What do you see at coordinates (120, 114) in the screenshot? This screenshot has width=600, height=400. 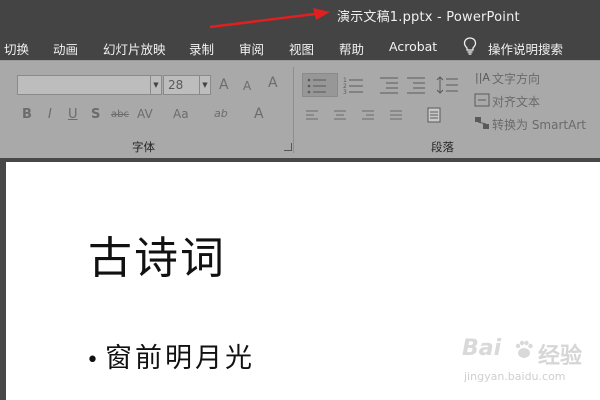 I see `strikethrough-button: abc` at bounding box center [120, 114].